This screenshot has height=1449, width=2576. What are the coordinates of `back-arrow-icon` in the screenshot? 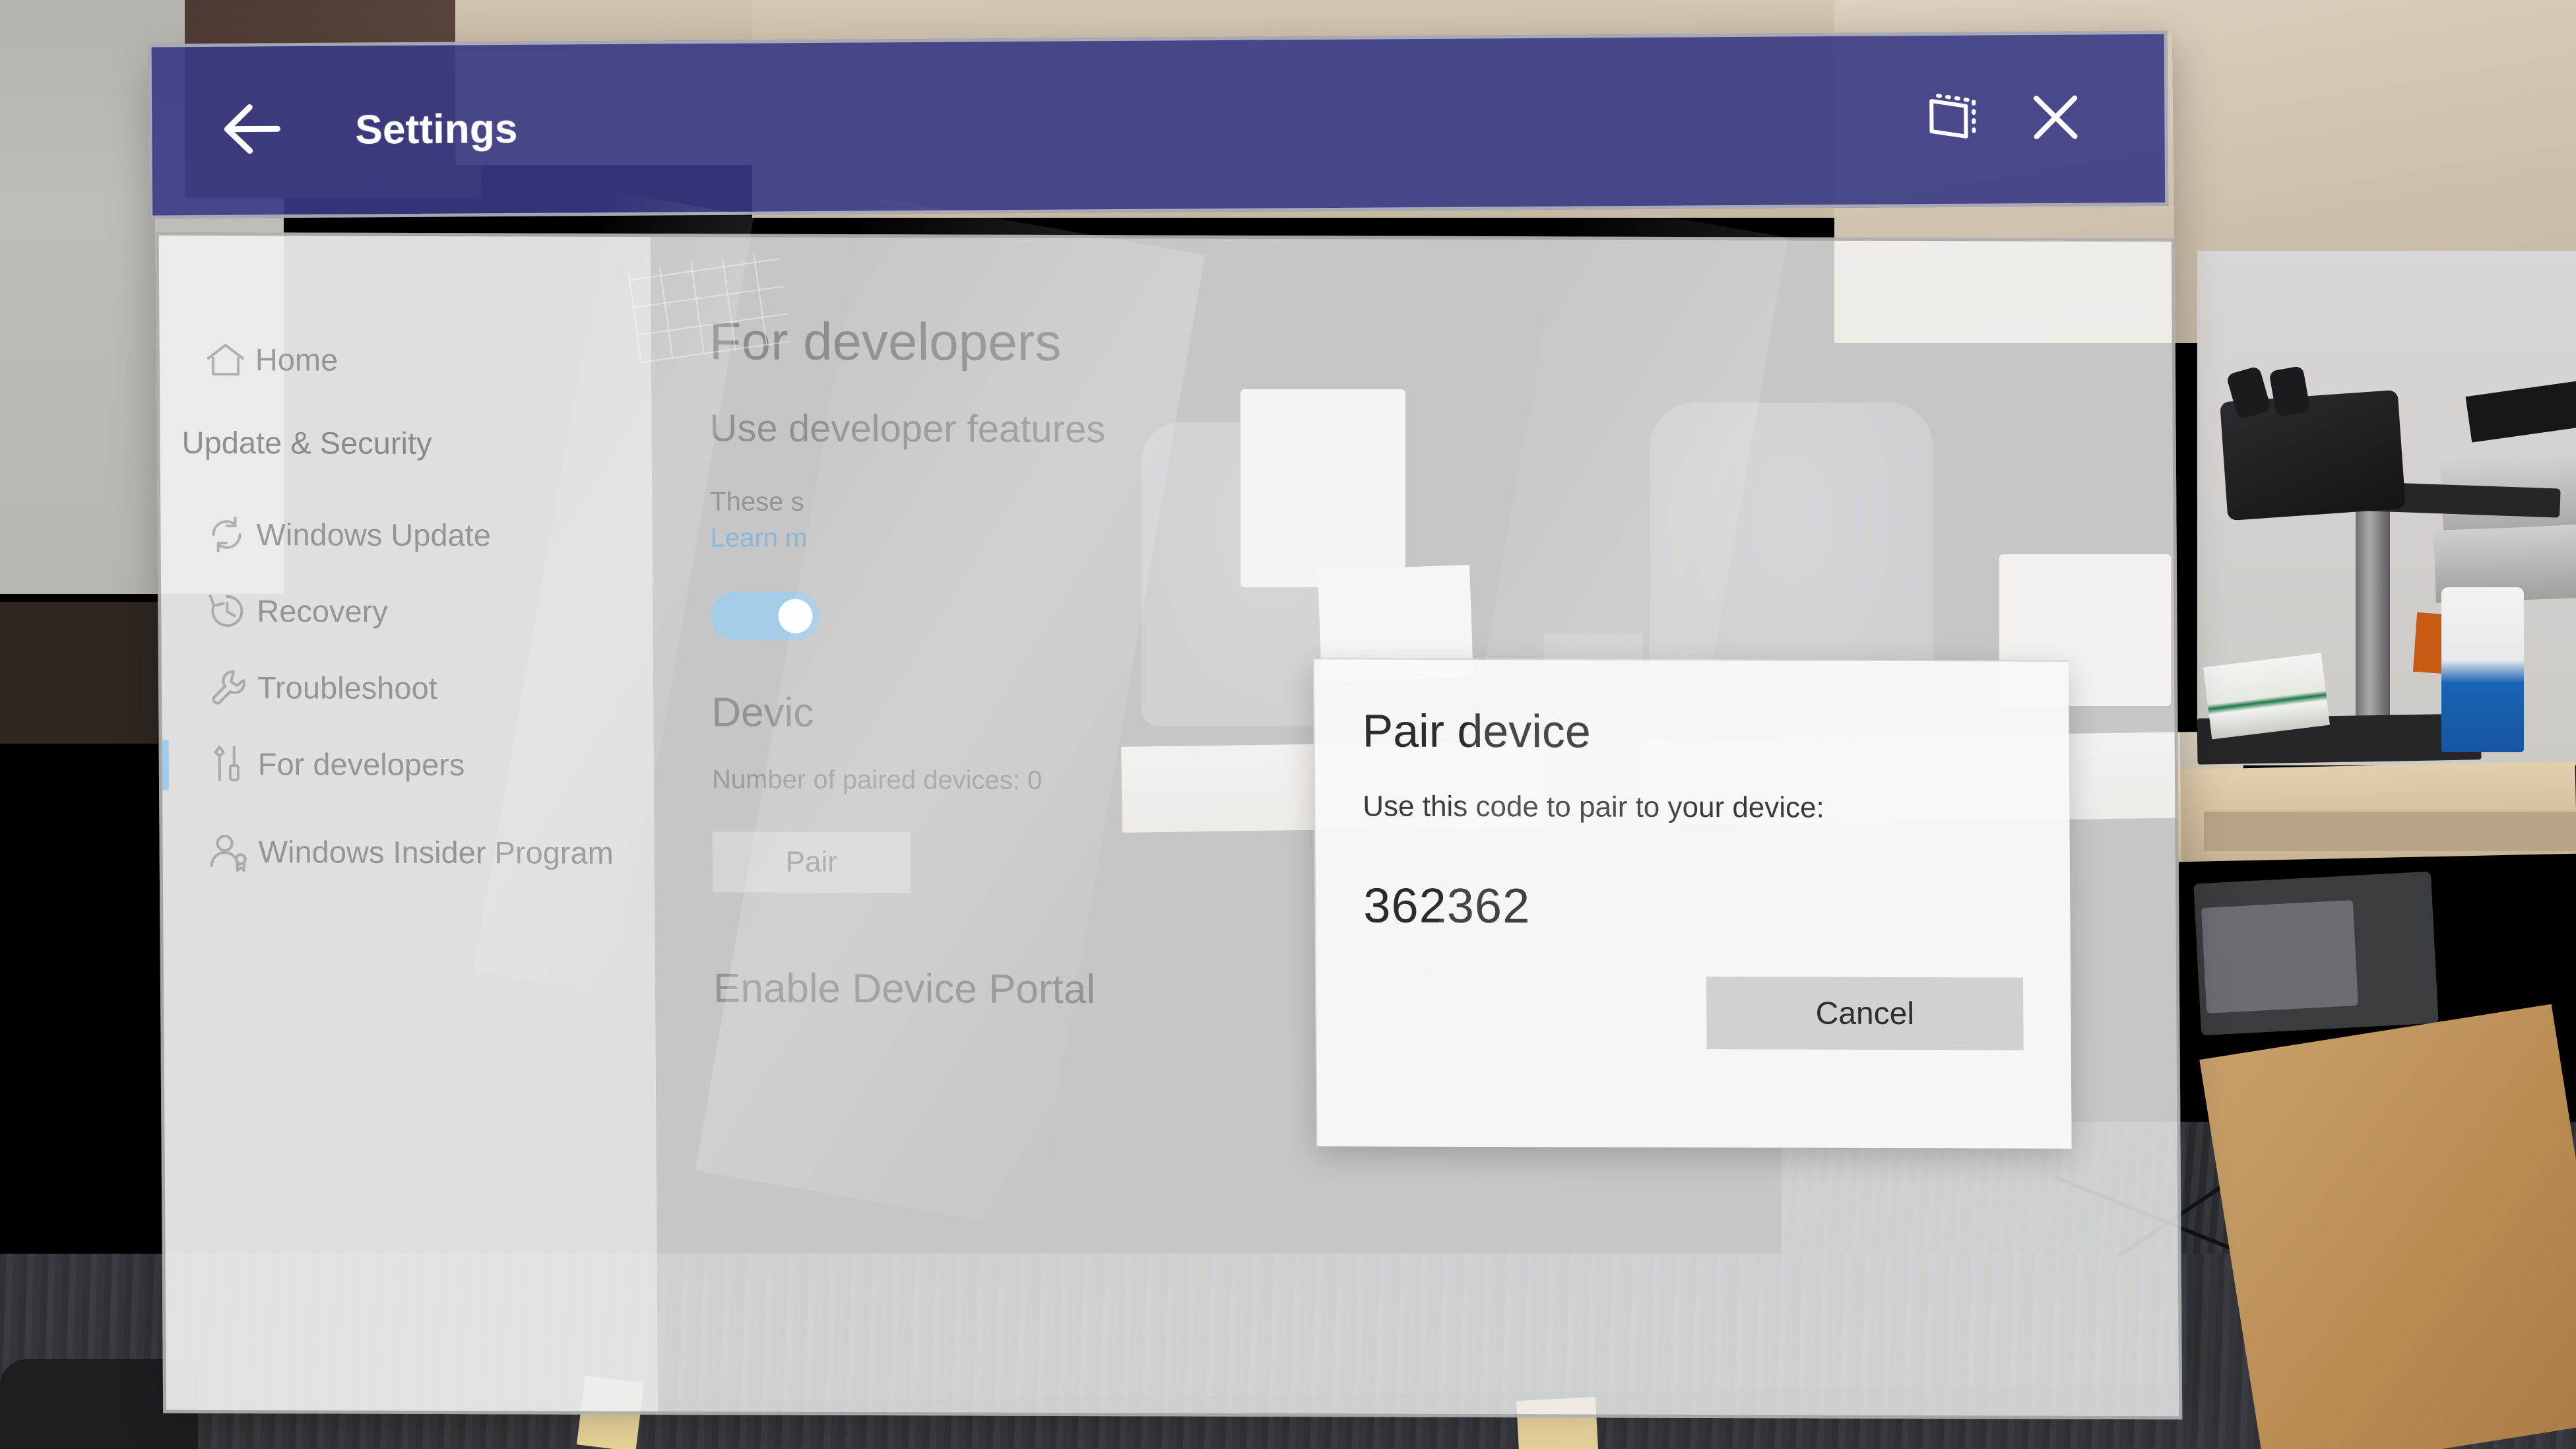 It's located at (251, 130).